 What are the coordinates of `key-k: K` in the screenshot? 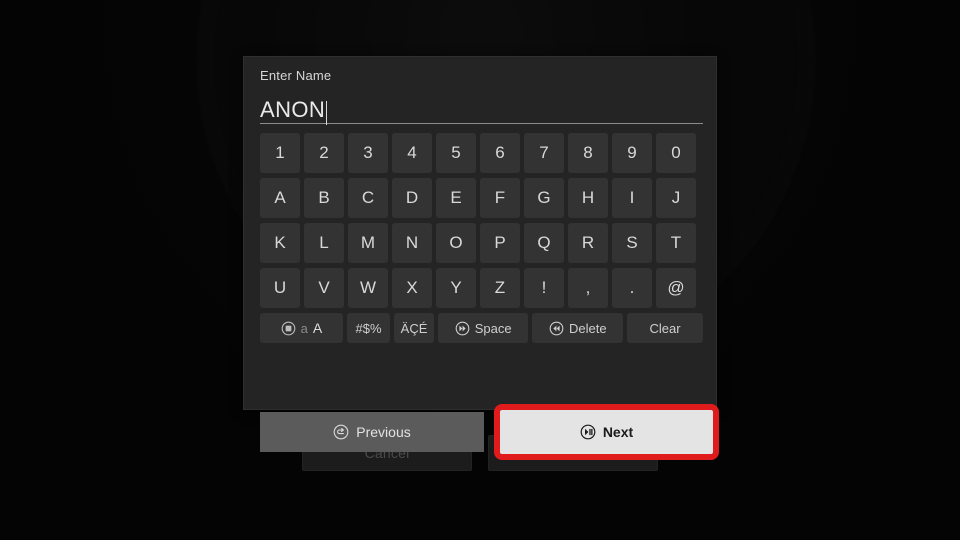 It's located at (280, 243).